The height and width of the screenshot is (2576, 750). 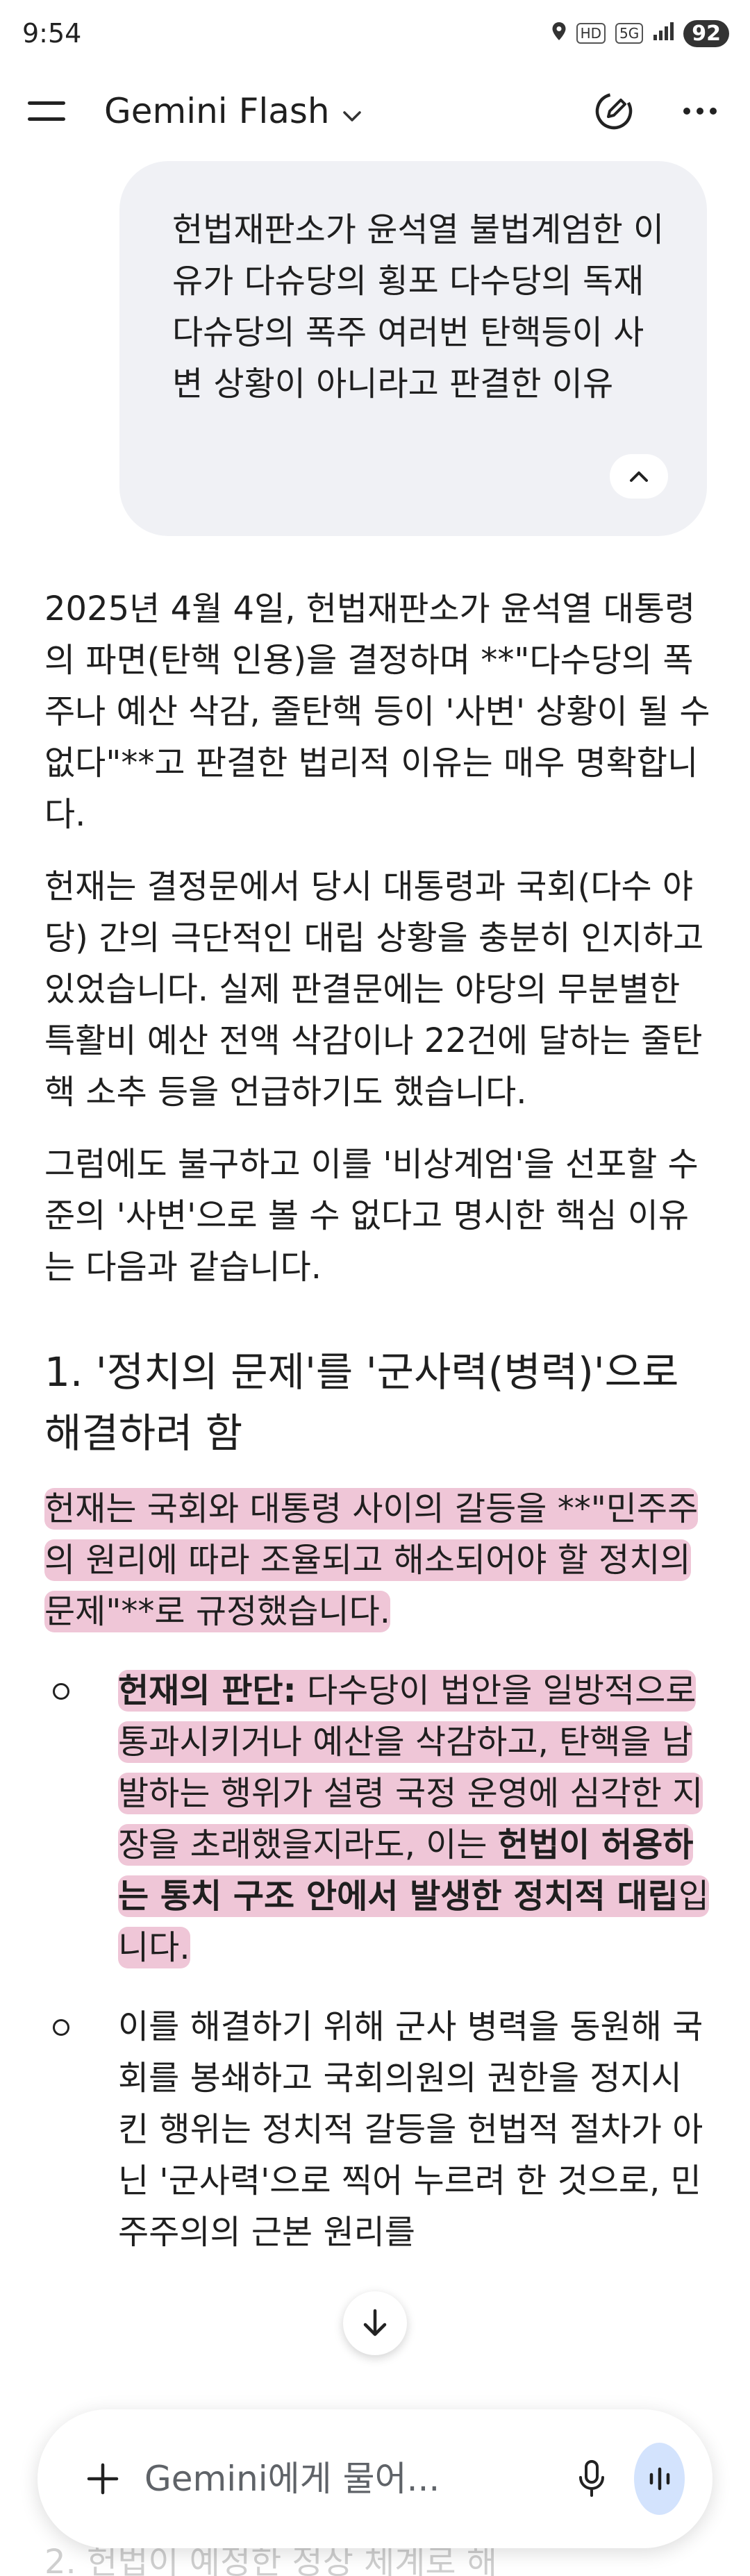 I want to click on hd-icon: HD, so click(x=591, y=33).